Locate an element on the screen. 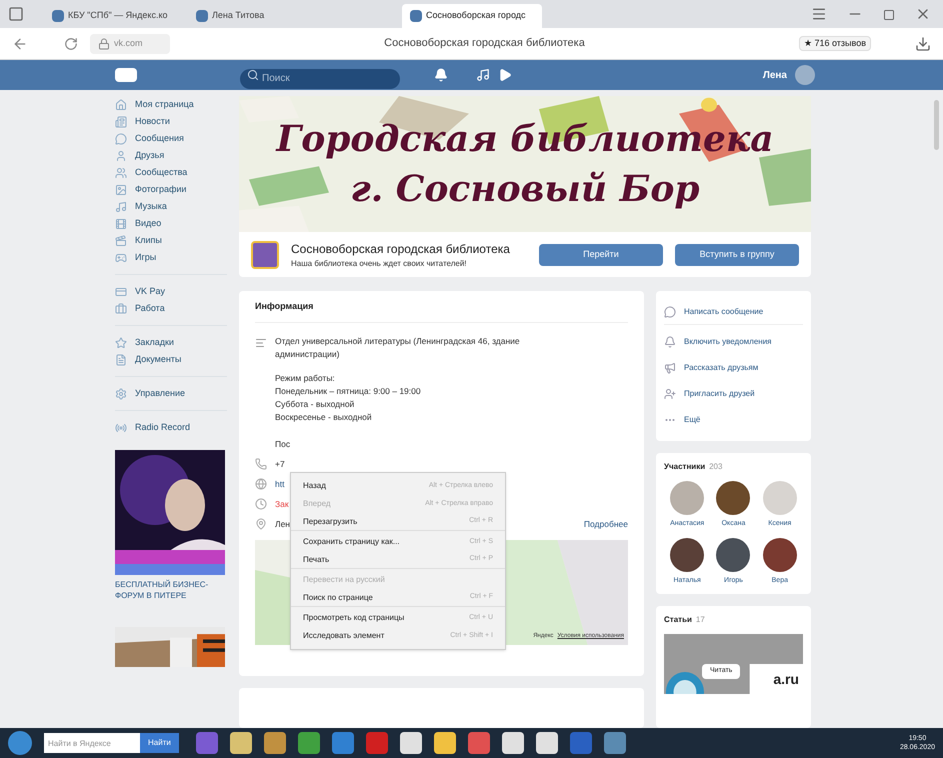 This screenshot has width=943, height=758. group-avatar-icon is located at coordinates (265, 254).